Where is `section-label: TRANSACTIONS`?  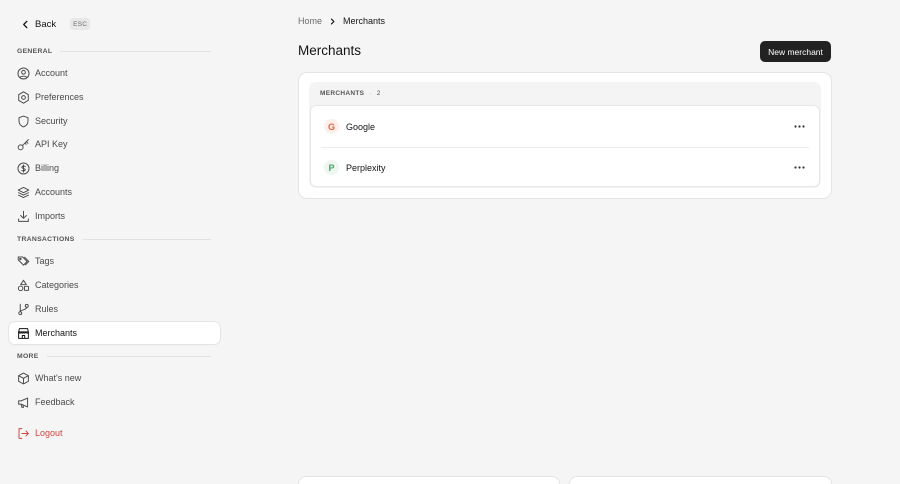 section-label: TRANSACTIONS is located at coordinates (46, 239).